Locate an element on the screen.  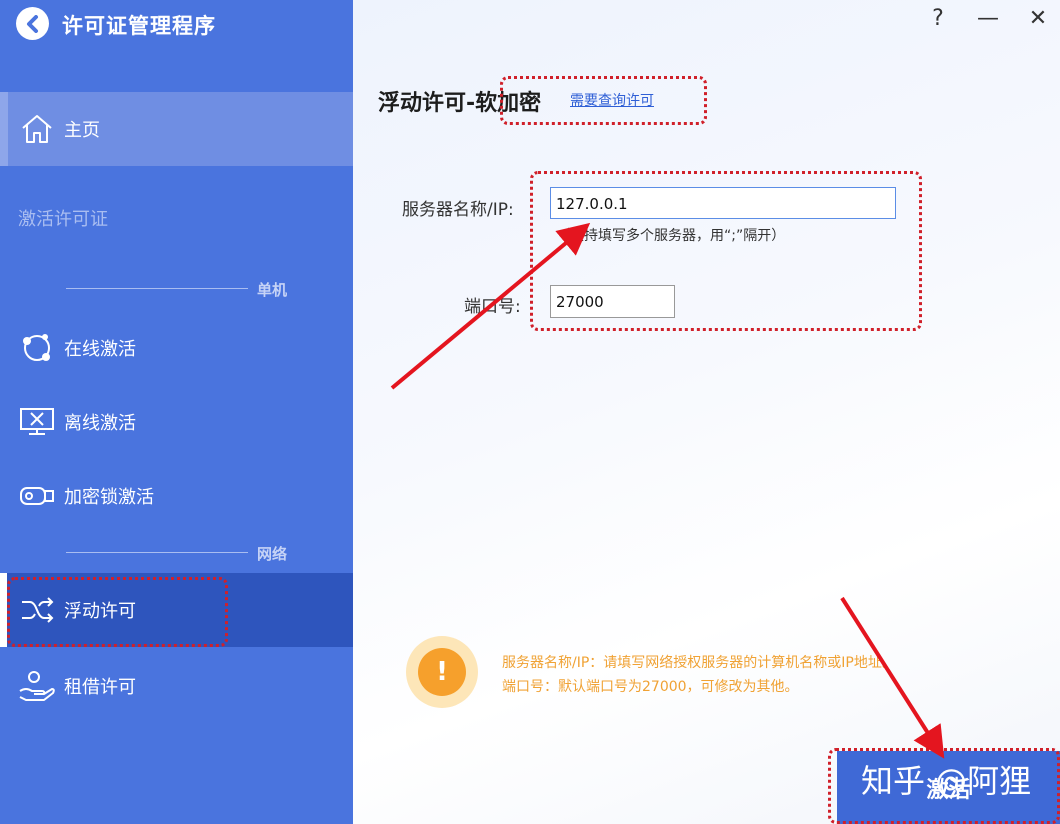
chevron-left-icon is located at coordinates (32, 23).